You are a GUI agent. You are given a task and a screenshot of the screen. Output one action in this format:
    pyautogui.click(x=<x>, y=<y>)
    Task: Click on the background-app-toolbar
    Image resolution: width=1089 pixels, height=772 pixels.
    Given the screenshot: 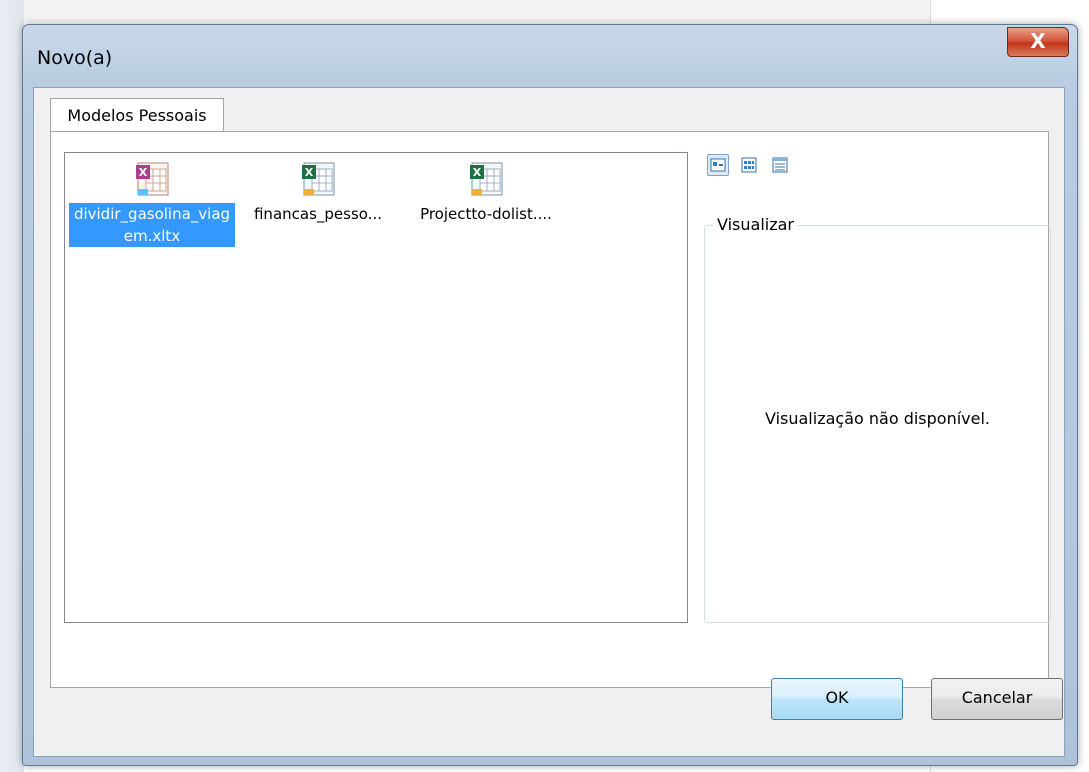 What is the action you would take?
    pyautogui.click(x=544, y=11)
    